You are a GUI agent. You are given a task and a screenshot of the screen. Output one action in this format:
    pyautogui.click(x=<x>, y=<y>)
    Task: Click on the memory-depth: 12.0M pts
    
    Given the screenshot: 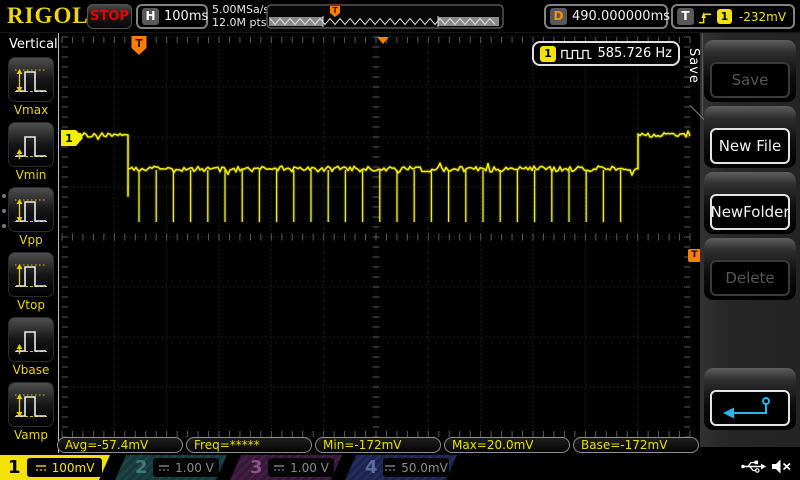 What is the action you would take?
    pyautogui.click(x=239, y=22)
    